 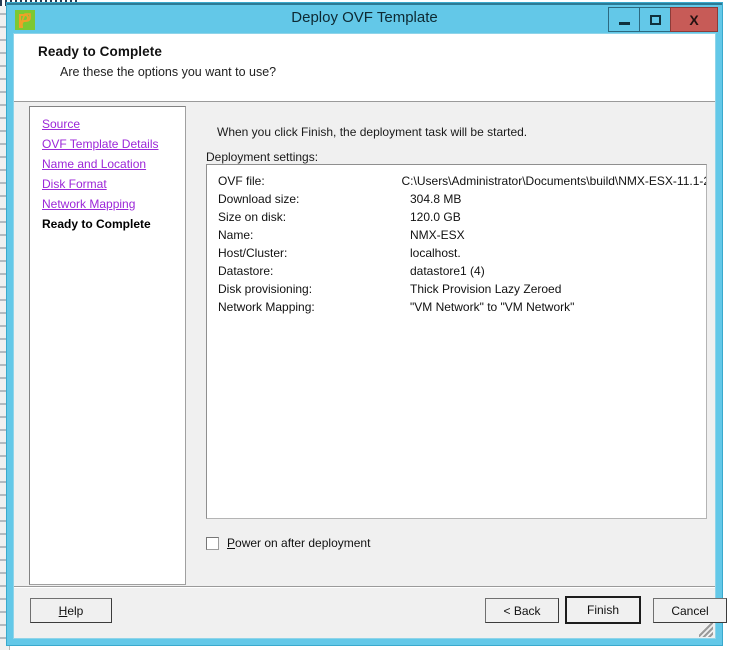 I want to click on minimize-button, so click(x=624, y=19).